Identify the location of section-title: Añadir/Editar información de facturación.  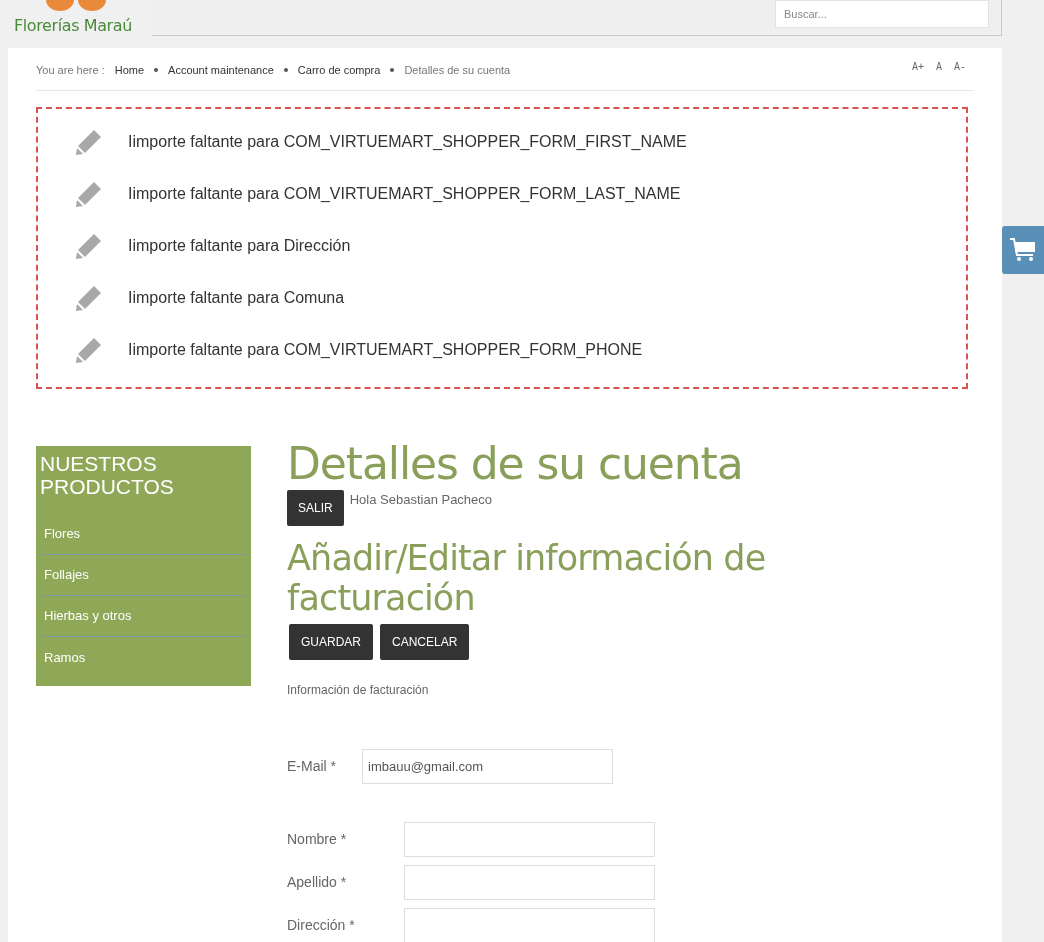
(527, 578).